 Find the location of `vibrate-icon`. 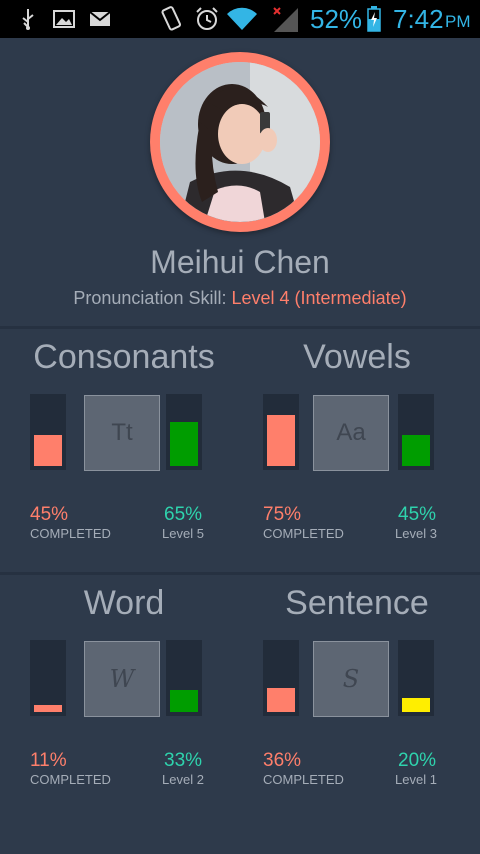

vibrate-icon is located at coordinates (171, 19).